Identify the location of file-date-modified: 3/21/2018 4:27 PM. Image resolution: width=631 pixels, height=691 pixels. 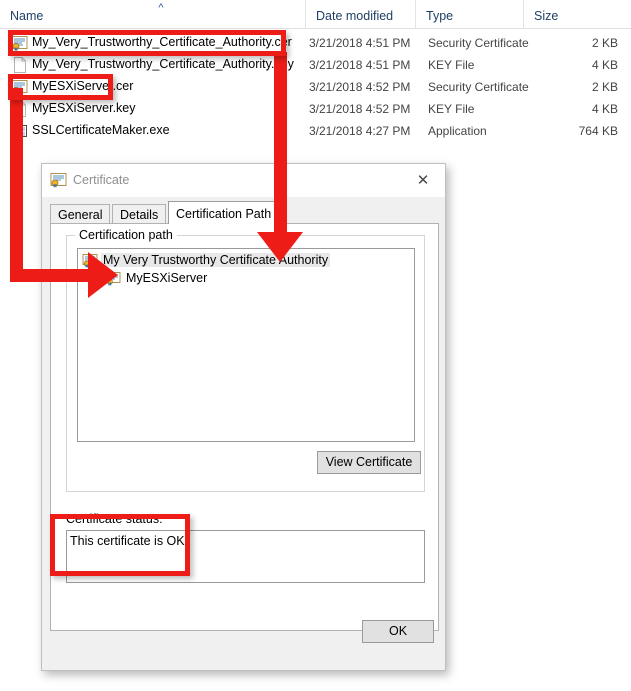
(360, 131).